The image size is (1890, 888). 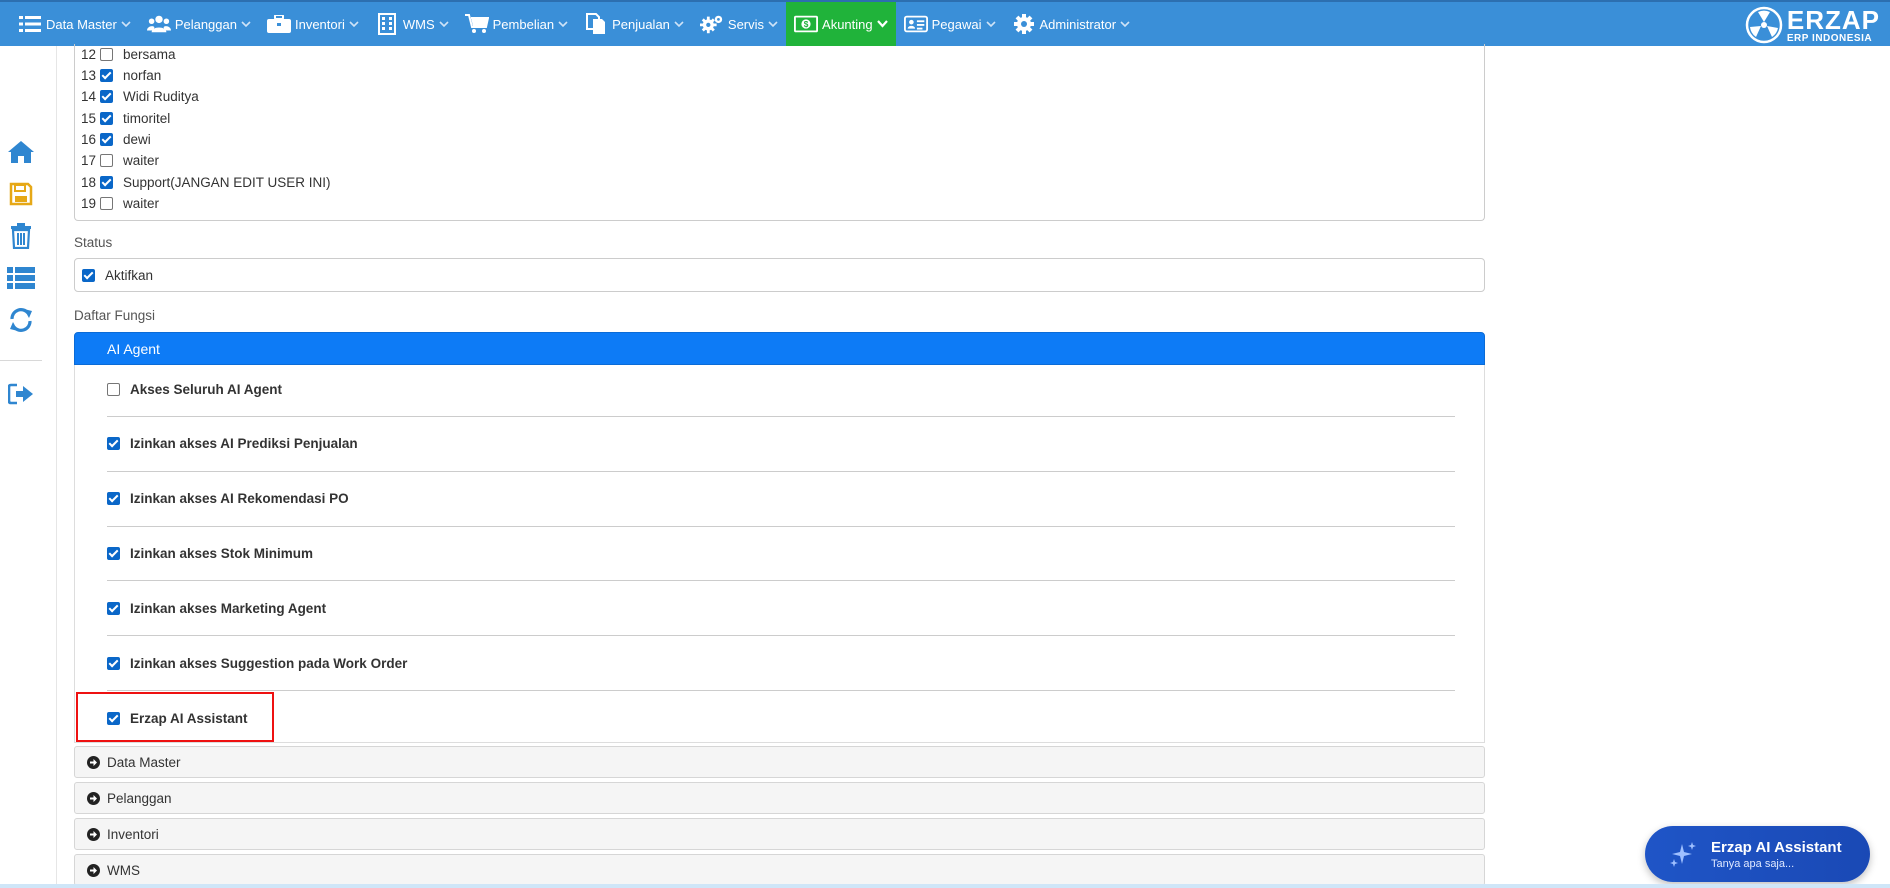 I want to click on function-item: Izinkan akses Marketing Agent, so click(x=216, y=608).